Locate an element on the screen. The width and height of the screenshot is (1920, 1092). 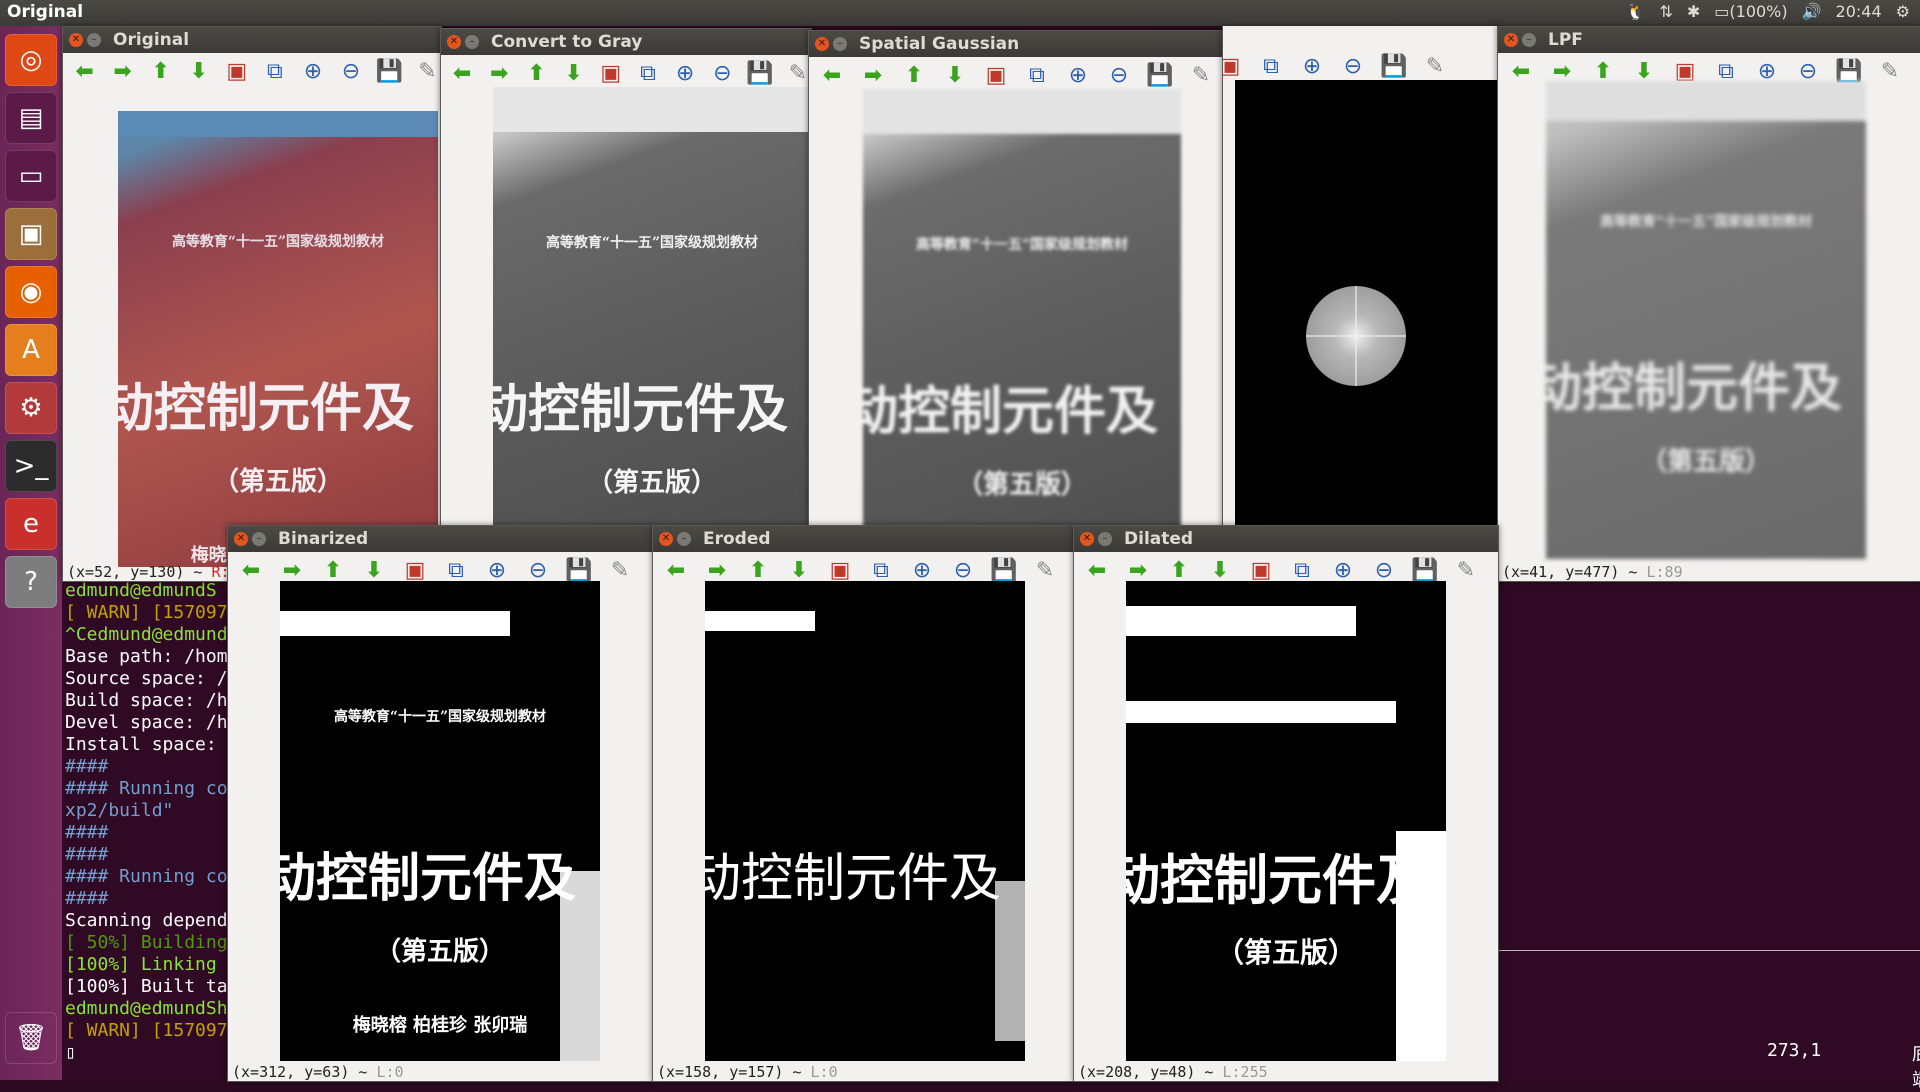
gear-icon: ⚙ is located at coordinates (1903, 11).